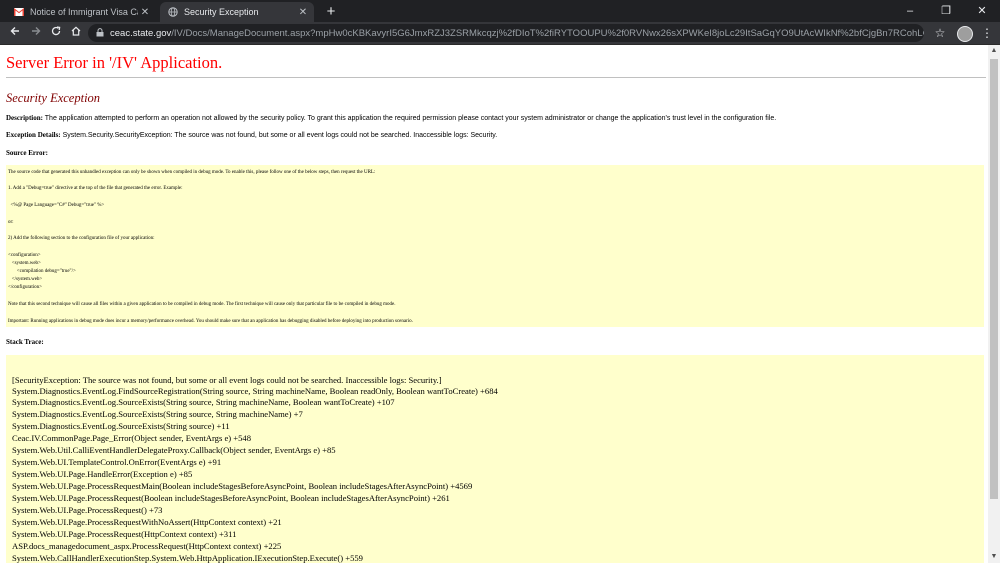 This screenshot has height=563, width=1000. Describe the element at coordinates (994, 279) in the screenshot. I see `scrollbar-thumb` at that location.